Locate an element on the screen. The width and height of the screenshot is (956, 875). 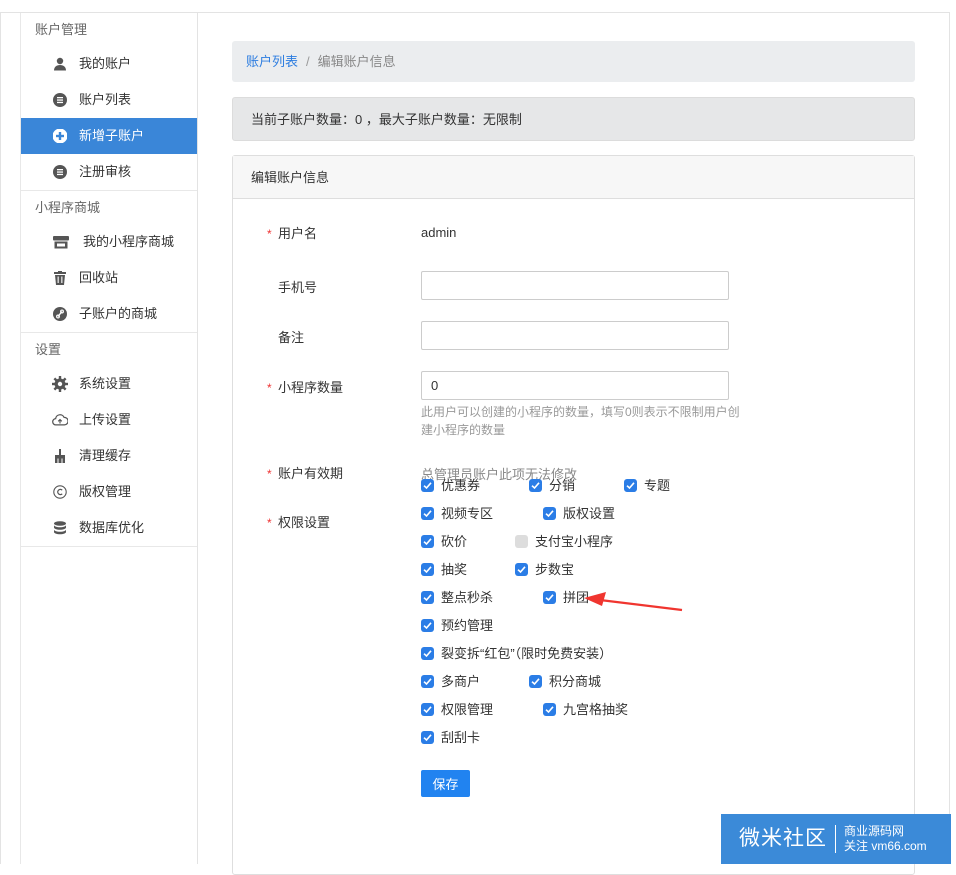
breadcrumb: 账户列表 / 编辑账户信息 is located at coordinates (573, 61).